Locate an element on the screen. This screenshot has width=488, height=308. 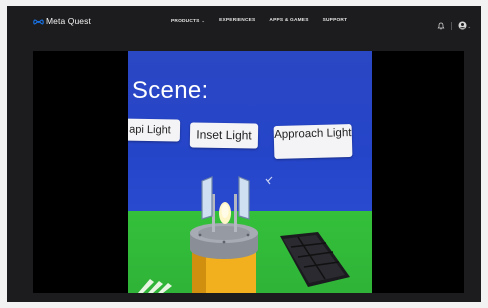
menu-item-label: PRODUCTS is located at coordinates (185, 21).